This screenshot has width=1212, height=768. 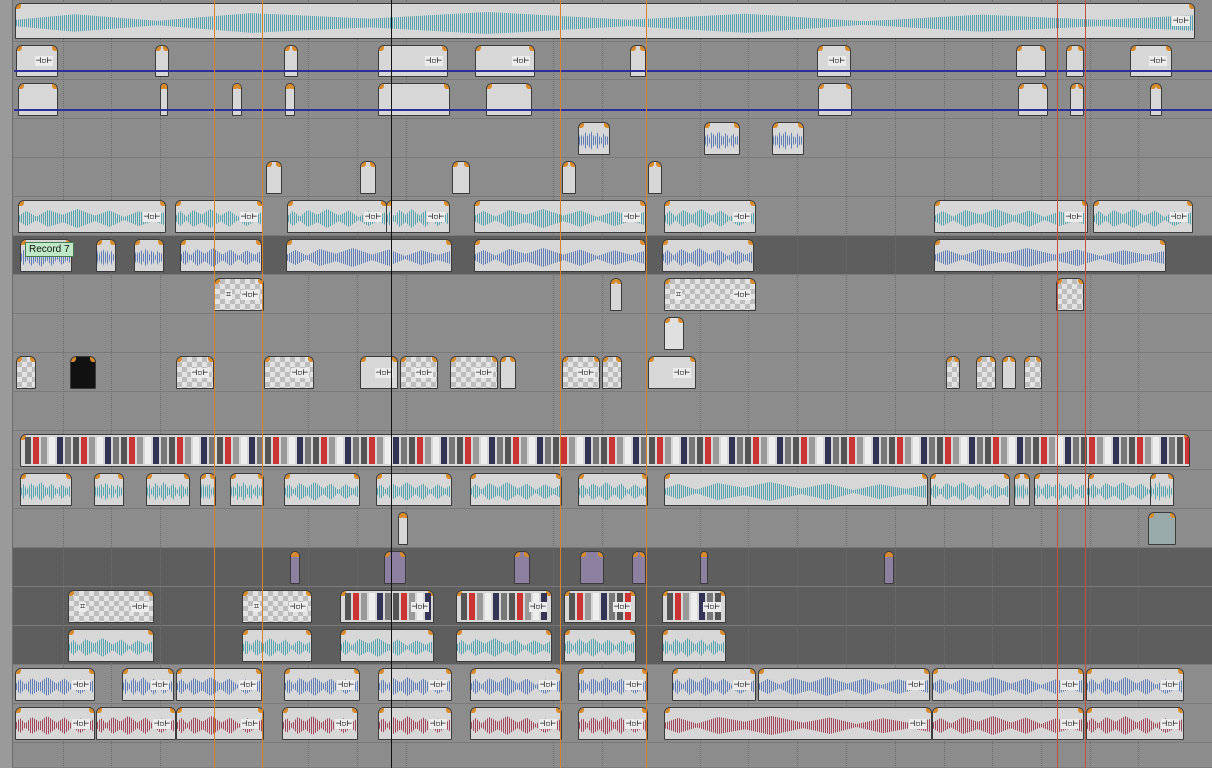 I want to click on pan-crop-icon: ⌗, so click(x=229, y=294).